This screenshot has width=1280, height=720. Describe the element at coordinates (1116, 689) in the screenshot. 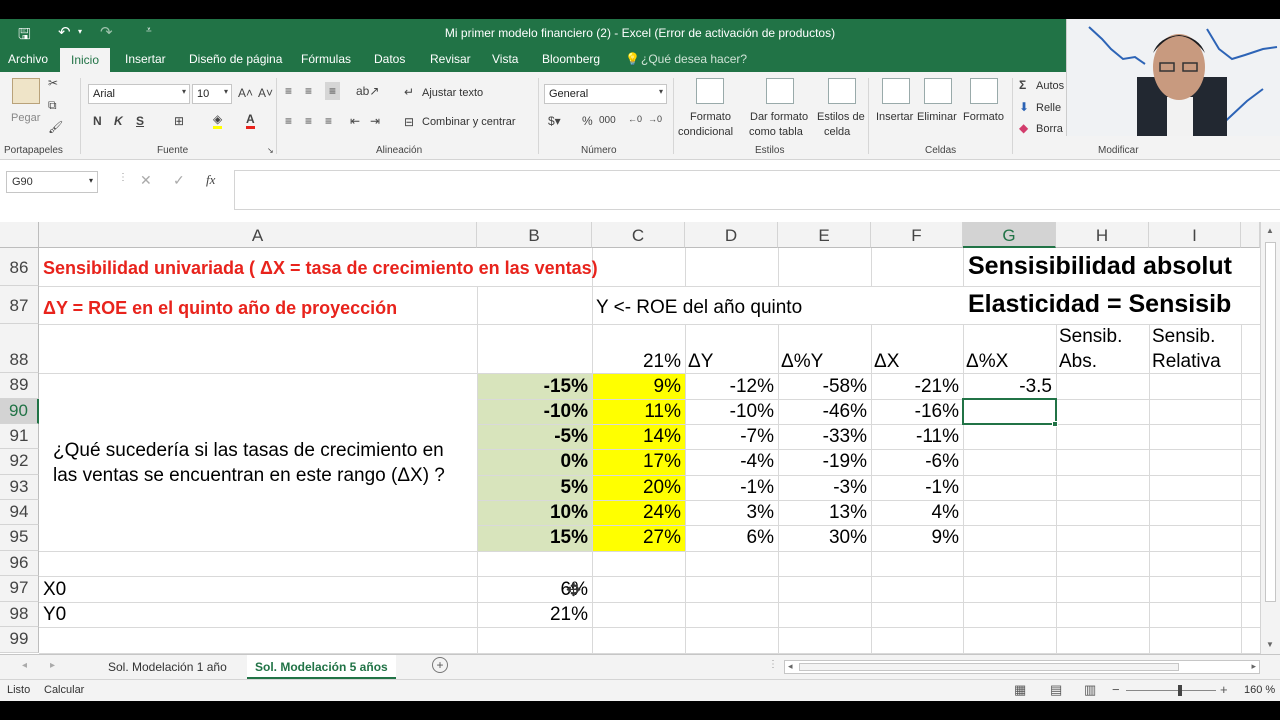

I see `zoom-out-icon: −` at that location.